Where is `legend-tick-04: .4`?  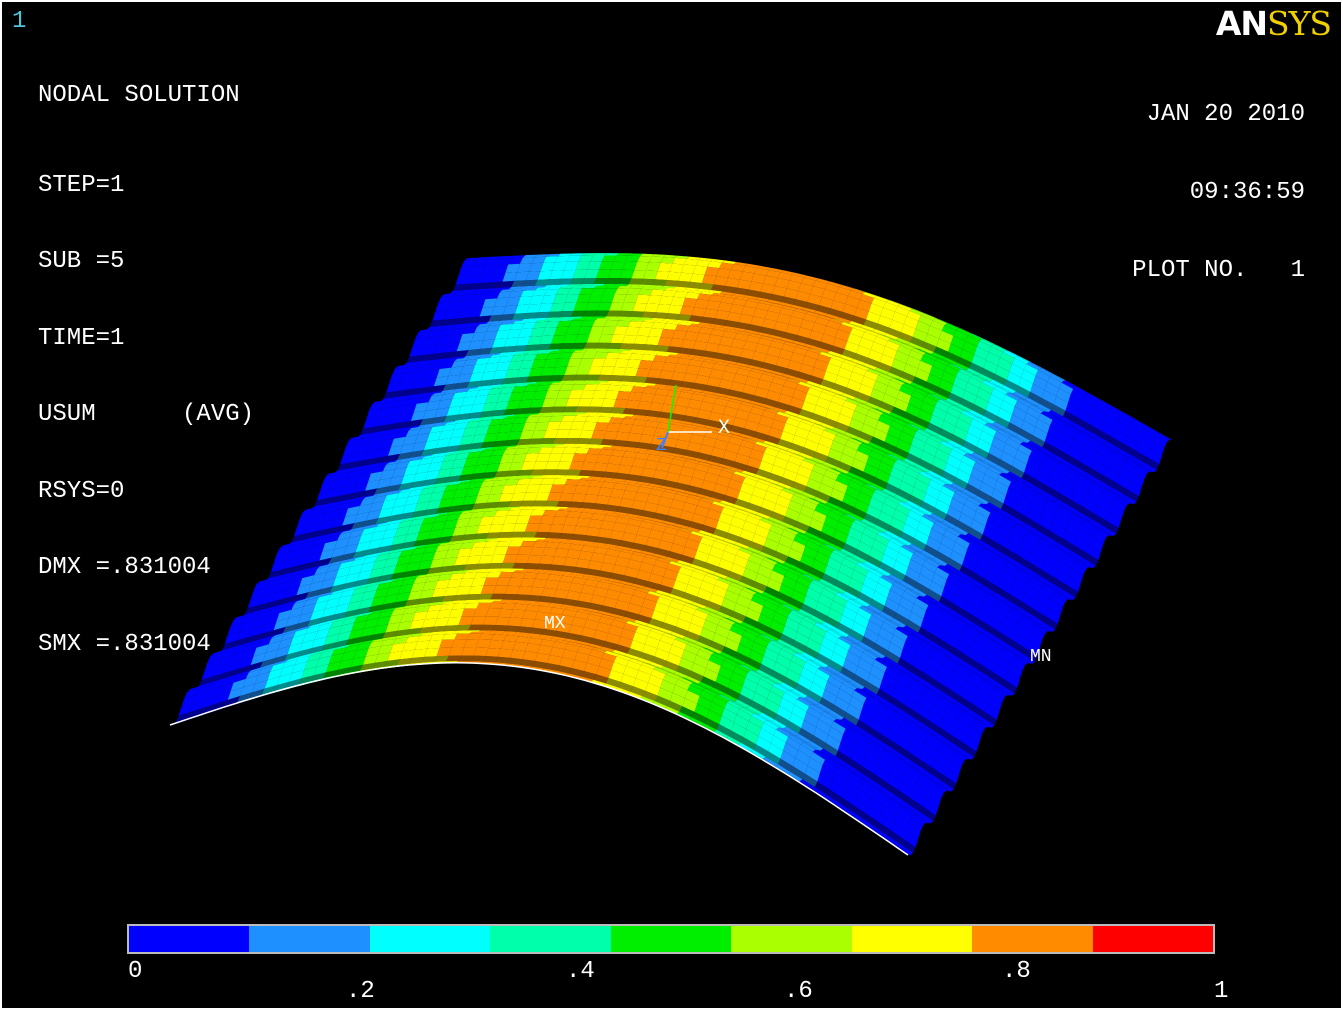 legend-tick-04: .4 is located at coordinates (580, 971).